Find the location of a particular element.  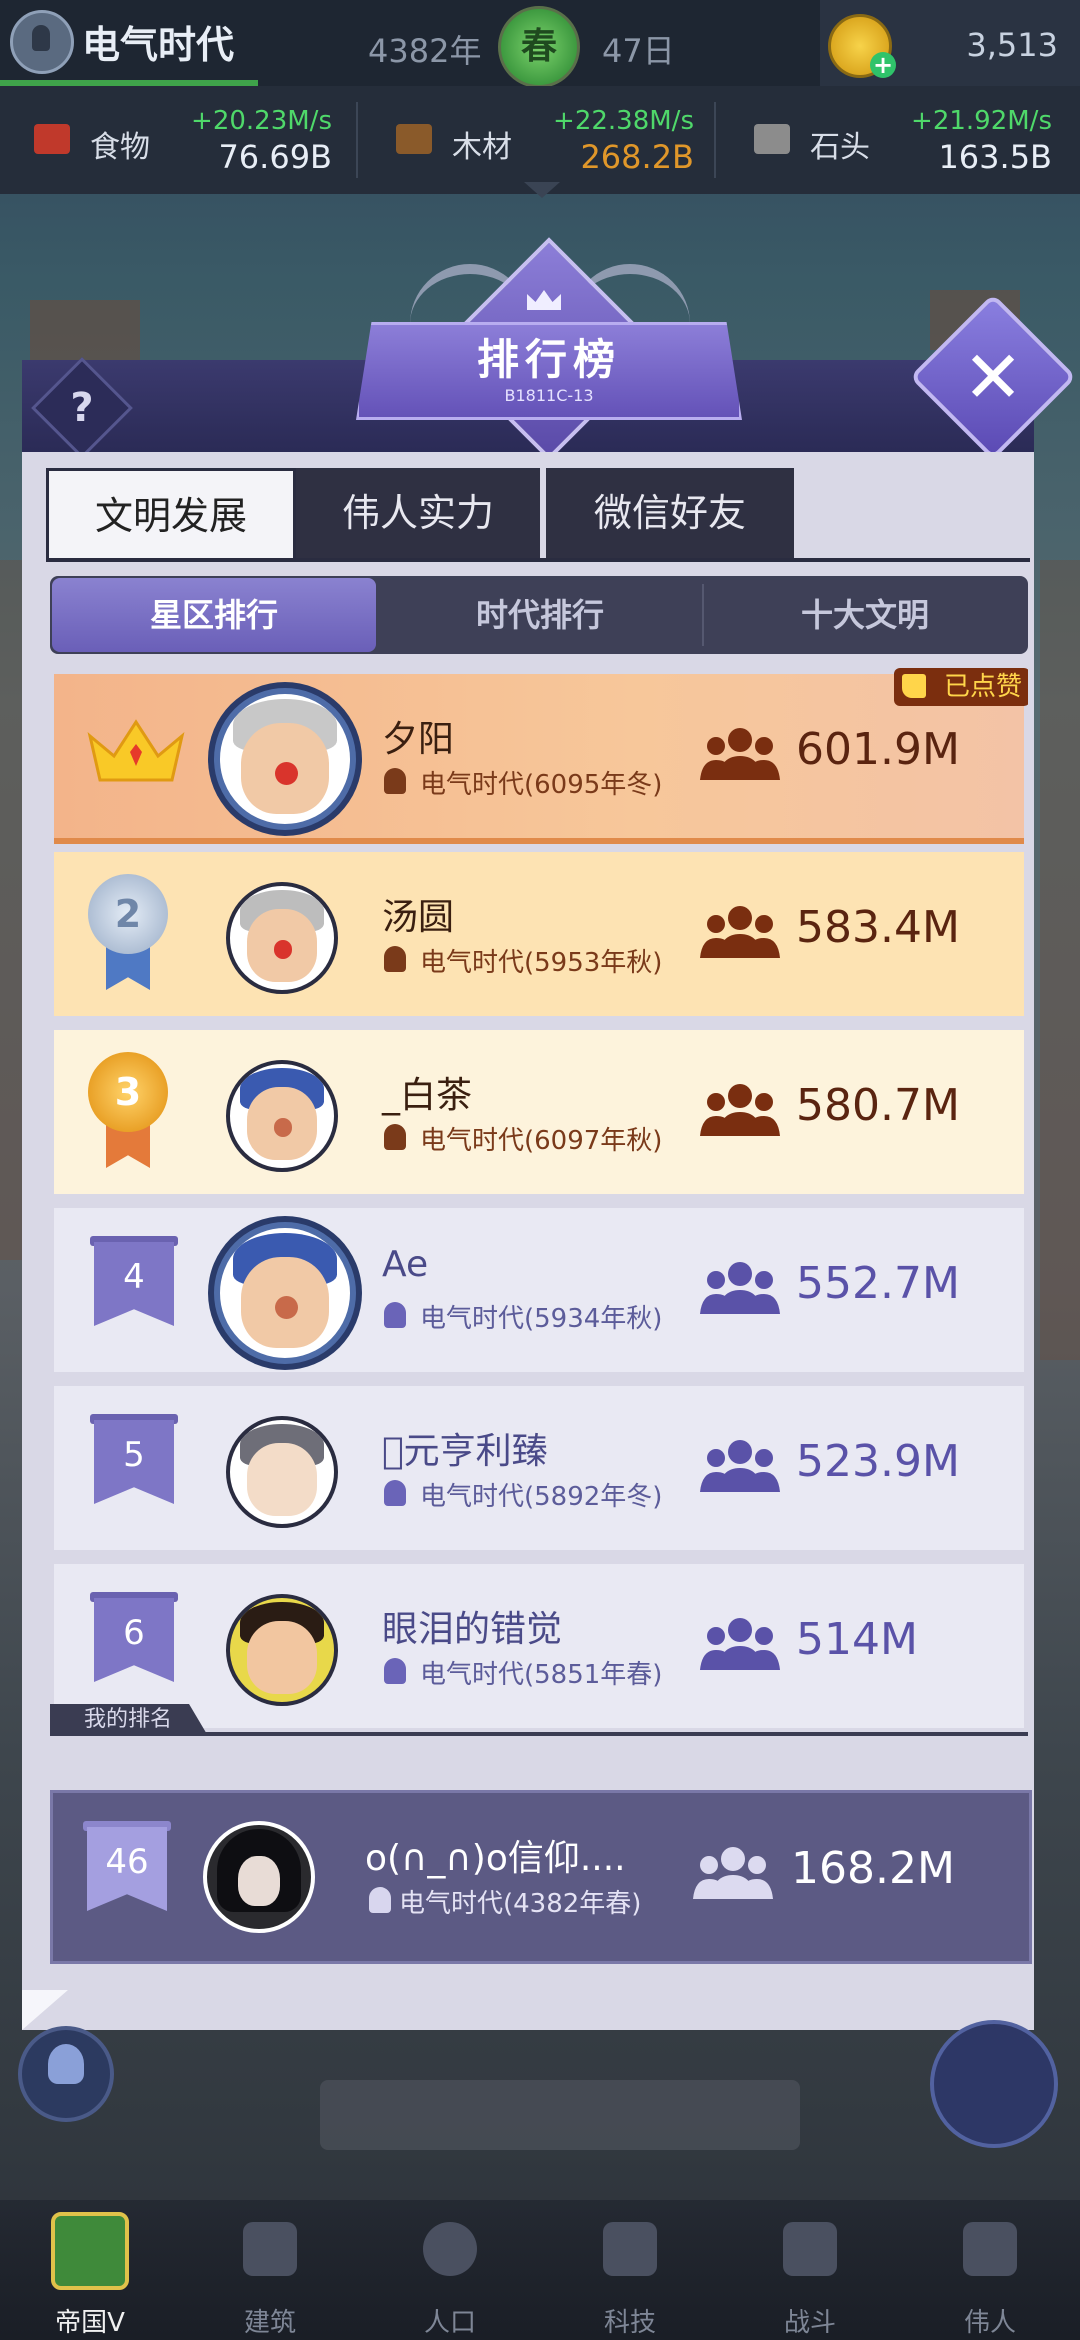

season-badge: 春 is located at coordinates (539, 47).